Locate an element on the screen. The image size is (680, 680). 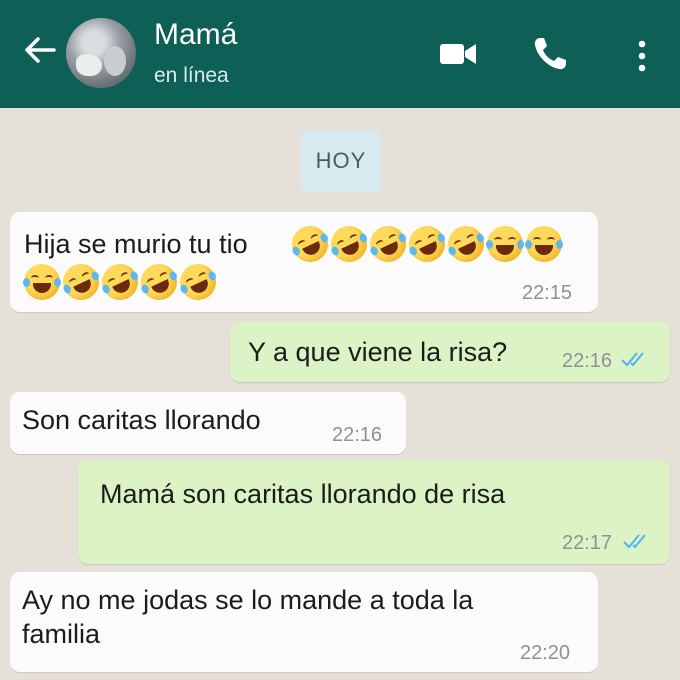
message-text: Y a que viene la risa? is located at coordinates (378, 352).